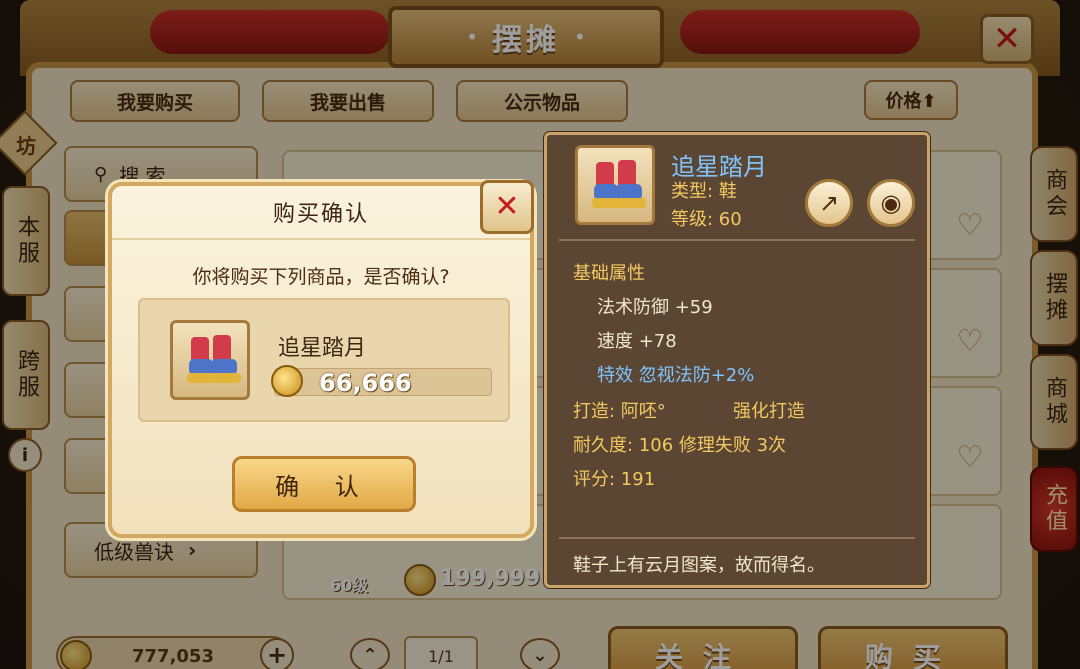  What do you see at coordinates (614, 479) in the screenshot?
I see `tooltip-score: 评分: 191` at bounding box center [614, 479].